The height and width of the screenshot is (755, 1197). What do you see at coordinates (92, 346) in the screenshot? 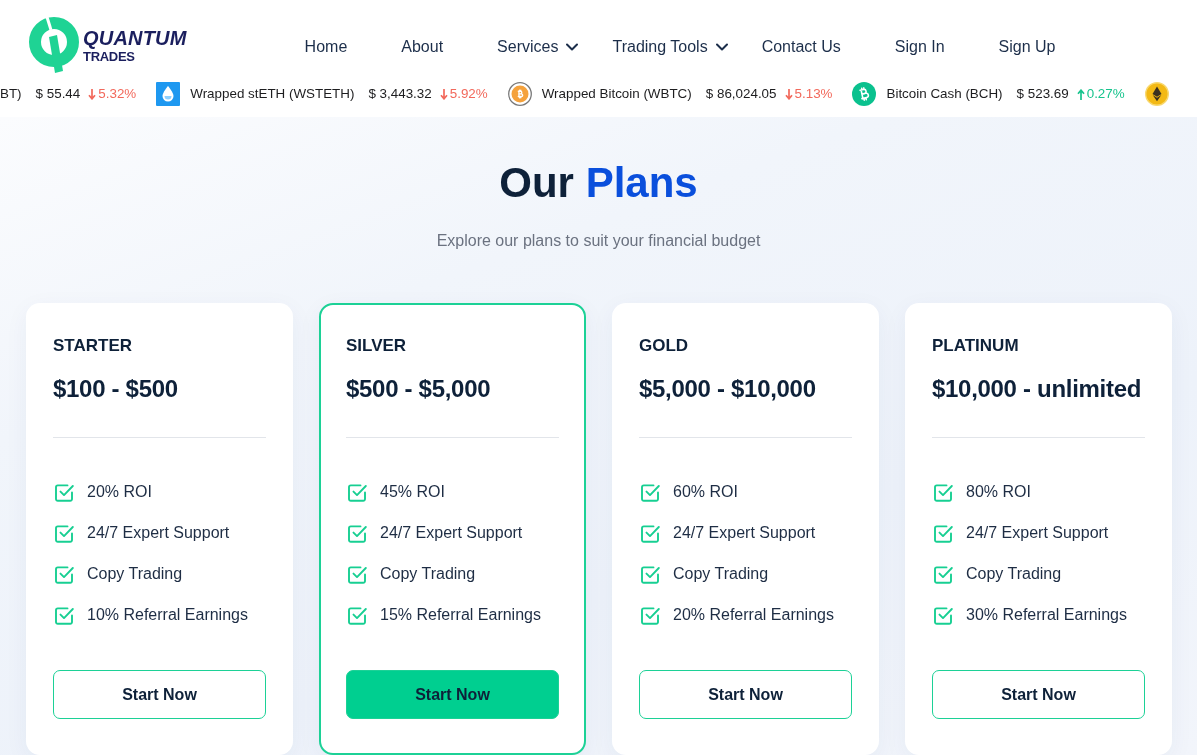
I see `plan-name: STARTER` at bounding box center [92, 346].